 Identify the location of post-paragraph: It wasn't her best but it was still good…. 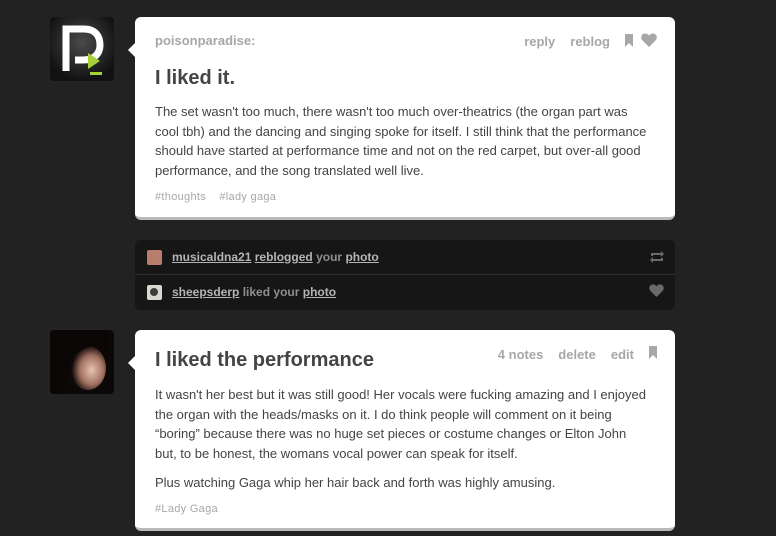
(400, 424).